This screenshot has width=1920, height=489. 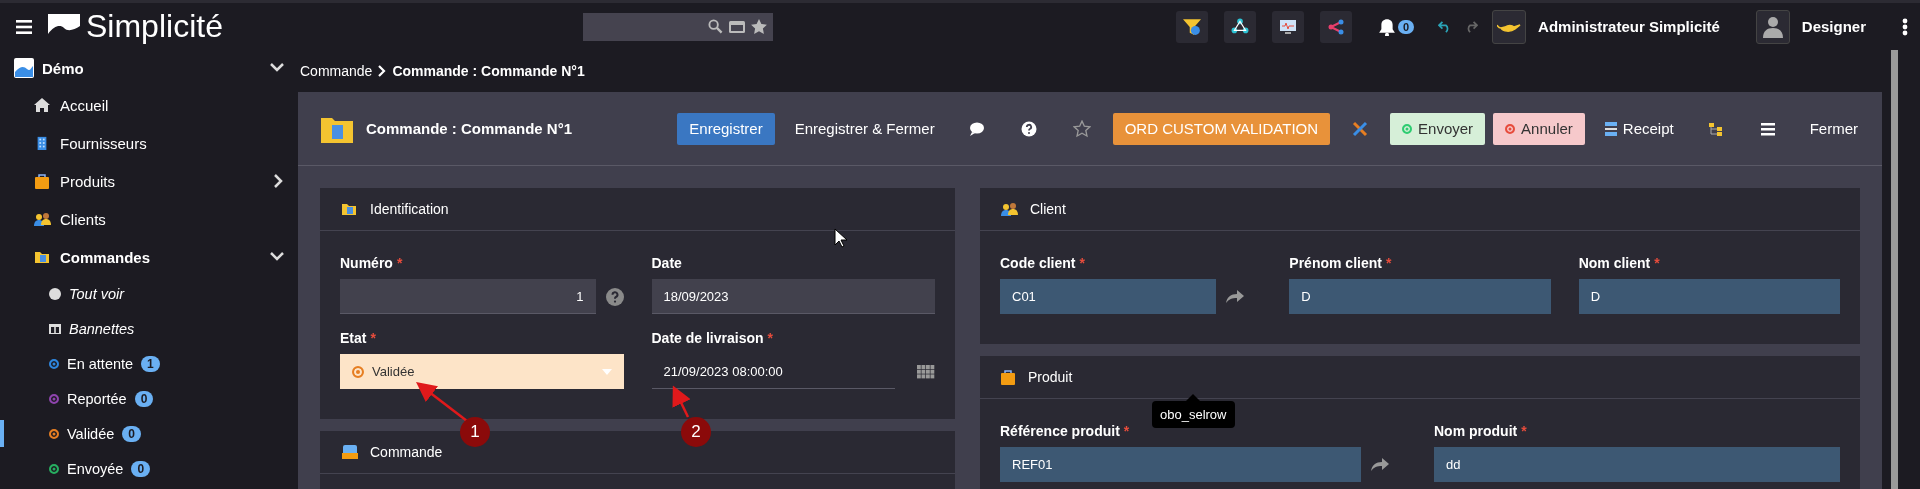 What do you see at coordinates (726, 128) in the screenshot?
I see `save-button: Enregistrer` at bounding box center [726, 128].